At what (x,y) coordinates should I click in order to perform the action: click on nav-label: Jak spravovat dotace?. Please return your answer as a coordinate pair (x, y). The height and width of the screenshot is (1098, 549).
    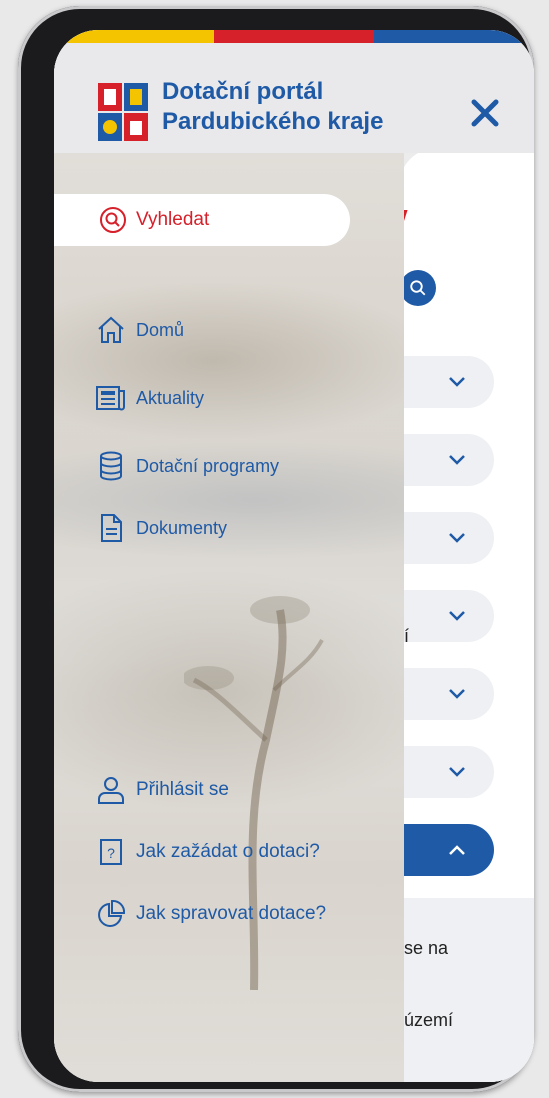
    Looking at the image, I should click on (231, 913).